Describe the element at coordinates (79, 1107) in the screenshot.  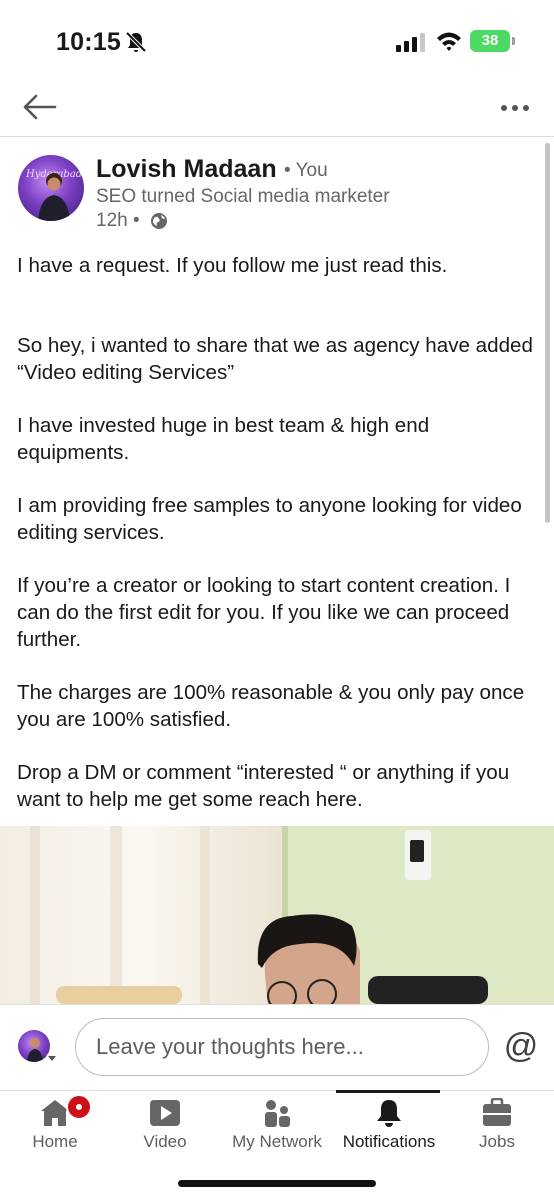
I see `notification-badge` at that location.